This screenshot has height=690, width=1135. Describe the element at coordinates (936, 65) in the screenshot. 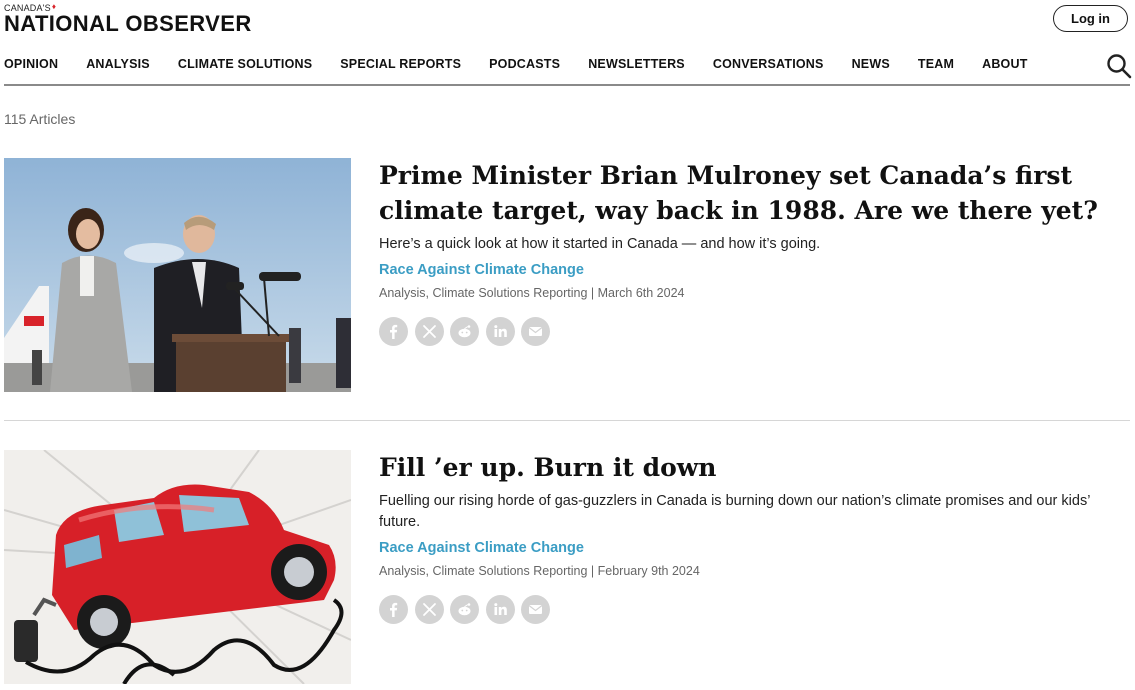

I see `nav-item-team: TEAM` at that location.